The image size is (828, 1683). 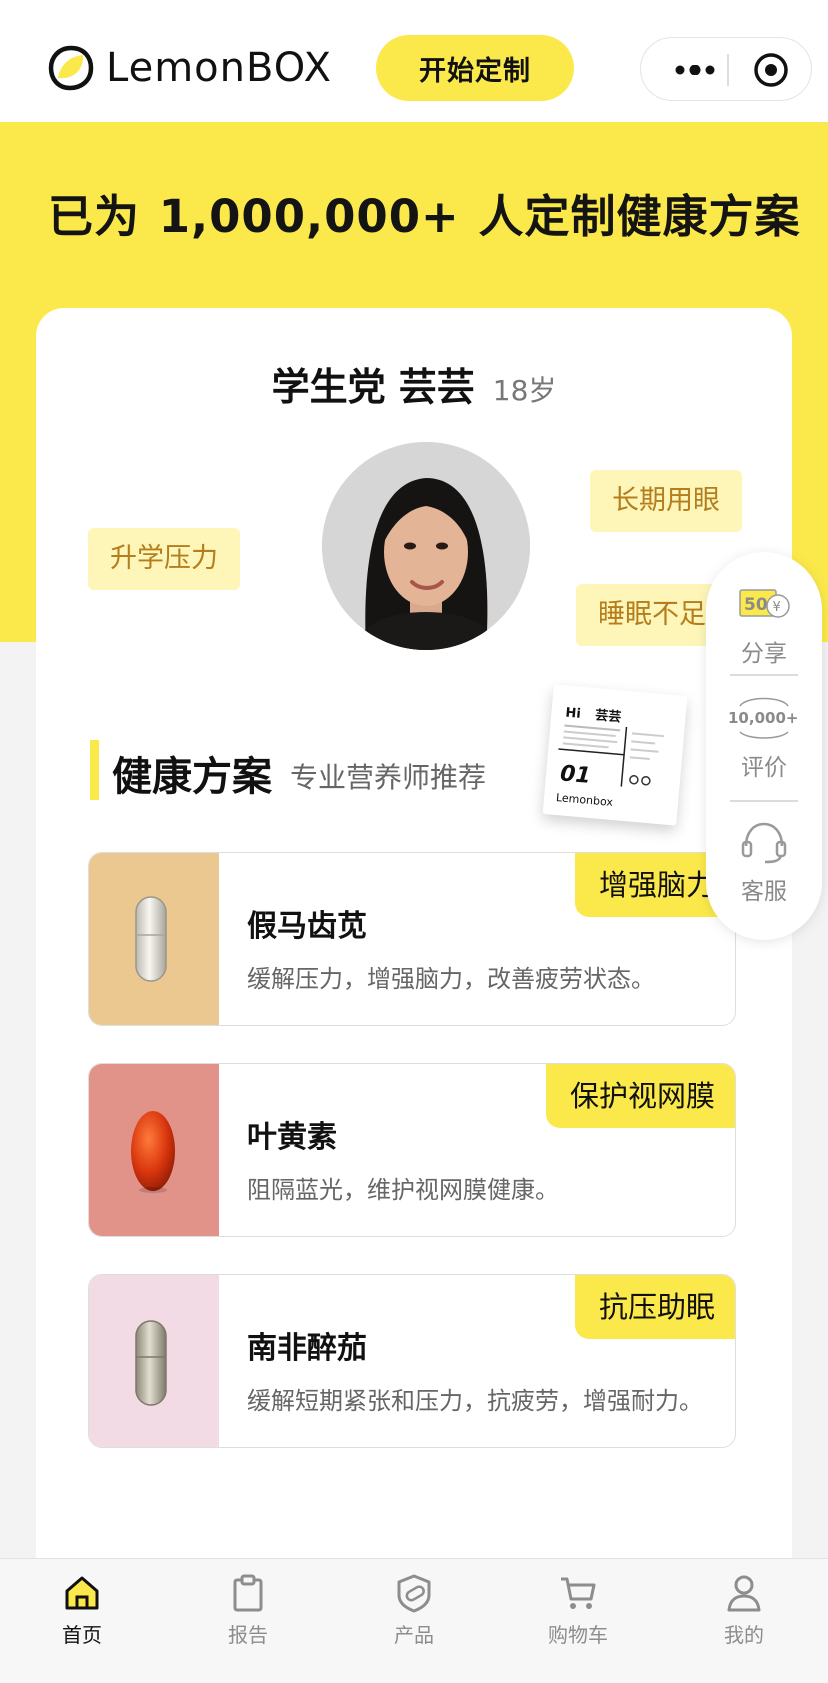 I want to click on product-card: 叶黄素 阻隔蓝光，维护视网膜健康。 保护视网膜, so click(x=412, y=1150).